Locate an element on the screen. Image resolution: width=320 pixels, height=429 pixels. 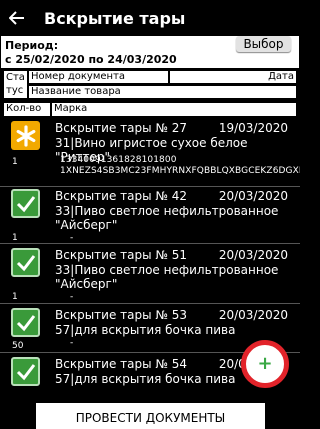
document-date: 19/03/2020 is located at coordinates (253, 128).